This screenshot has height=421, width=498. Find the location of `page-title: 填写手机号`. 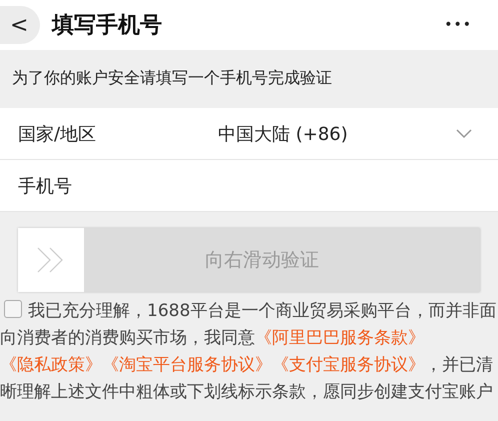

page-title: 填写手机号 is located at coordinates (107, 26).